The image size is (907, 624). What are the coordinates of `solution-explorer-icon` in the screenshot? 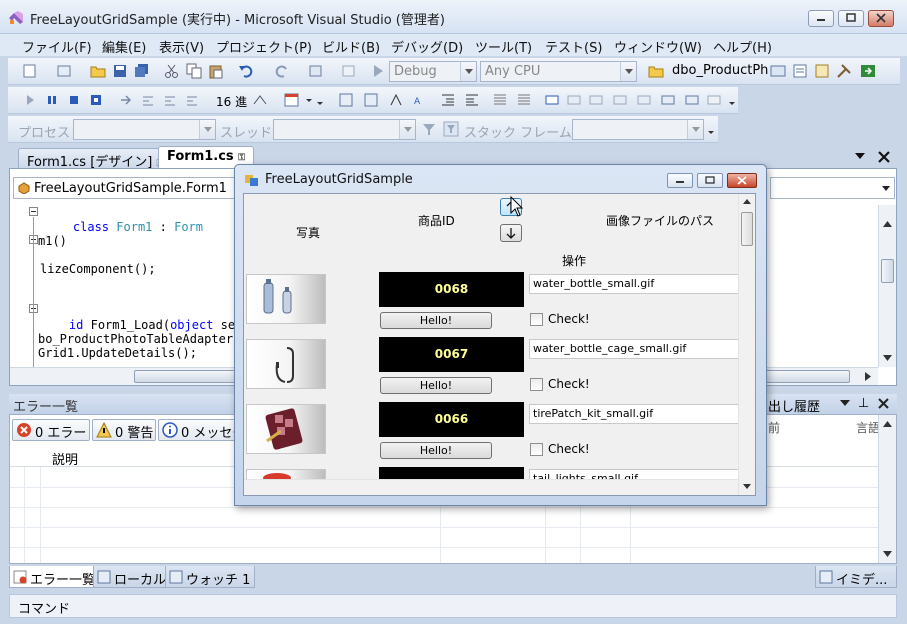 It's located at (778, 71).